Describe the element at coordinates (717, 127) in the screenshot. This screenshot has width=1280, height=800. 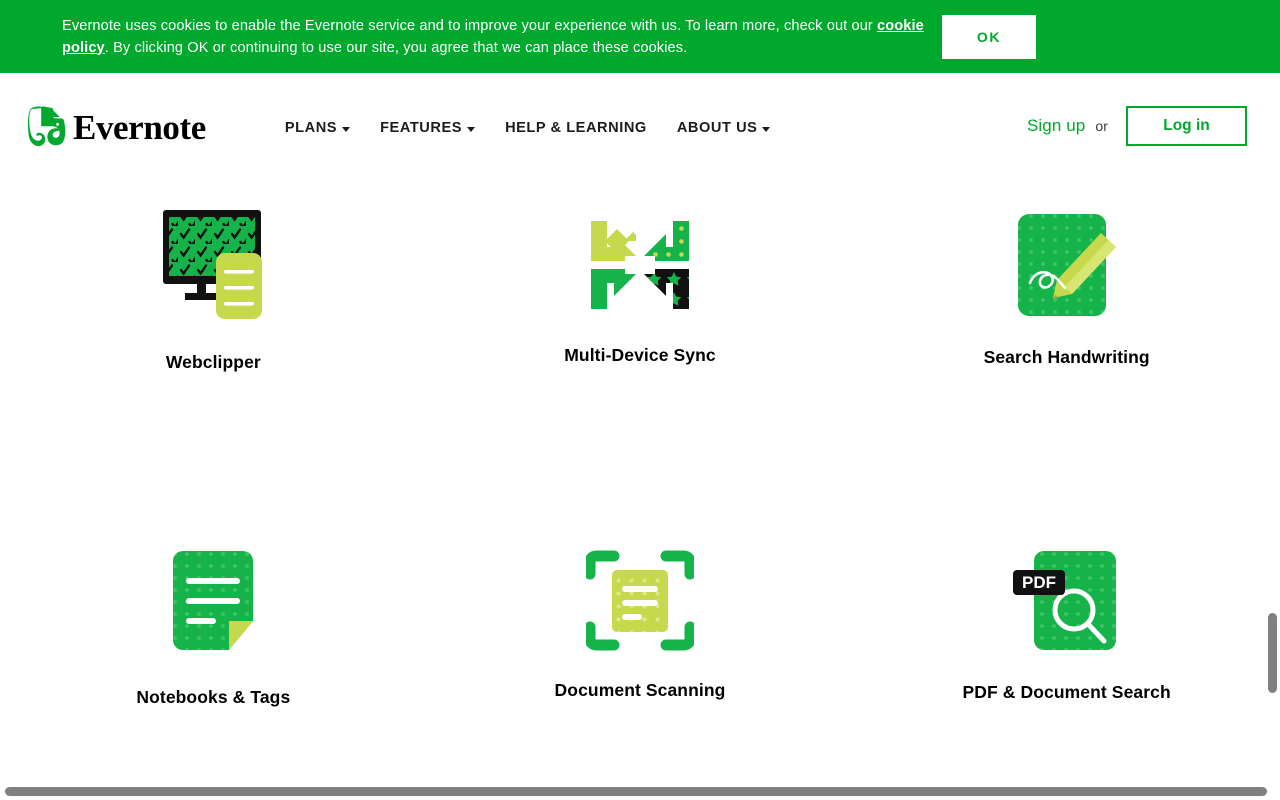
I see `nav-item-about-us-label: ABOUT US` at that location.